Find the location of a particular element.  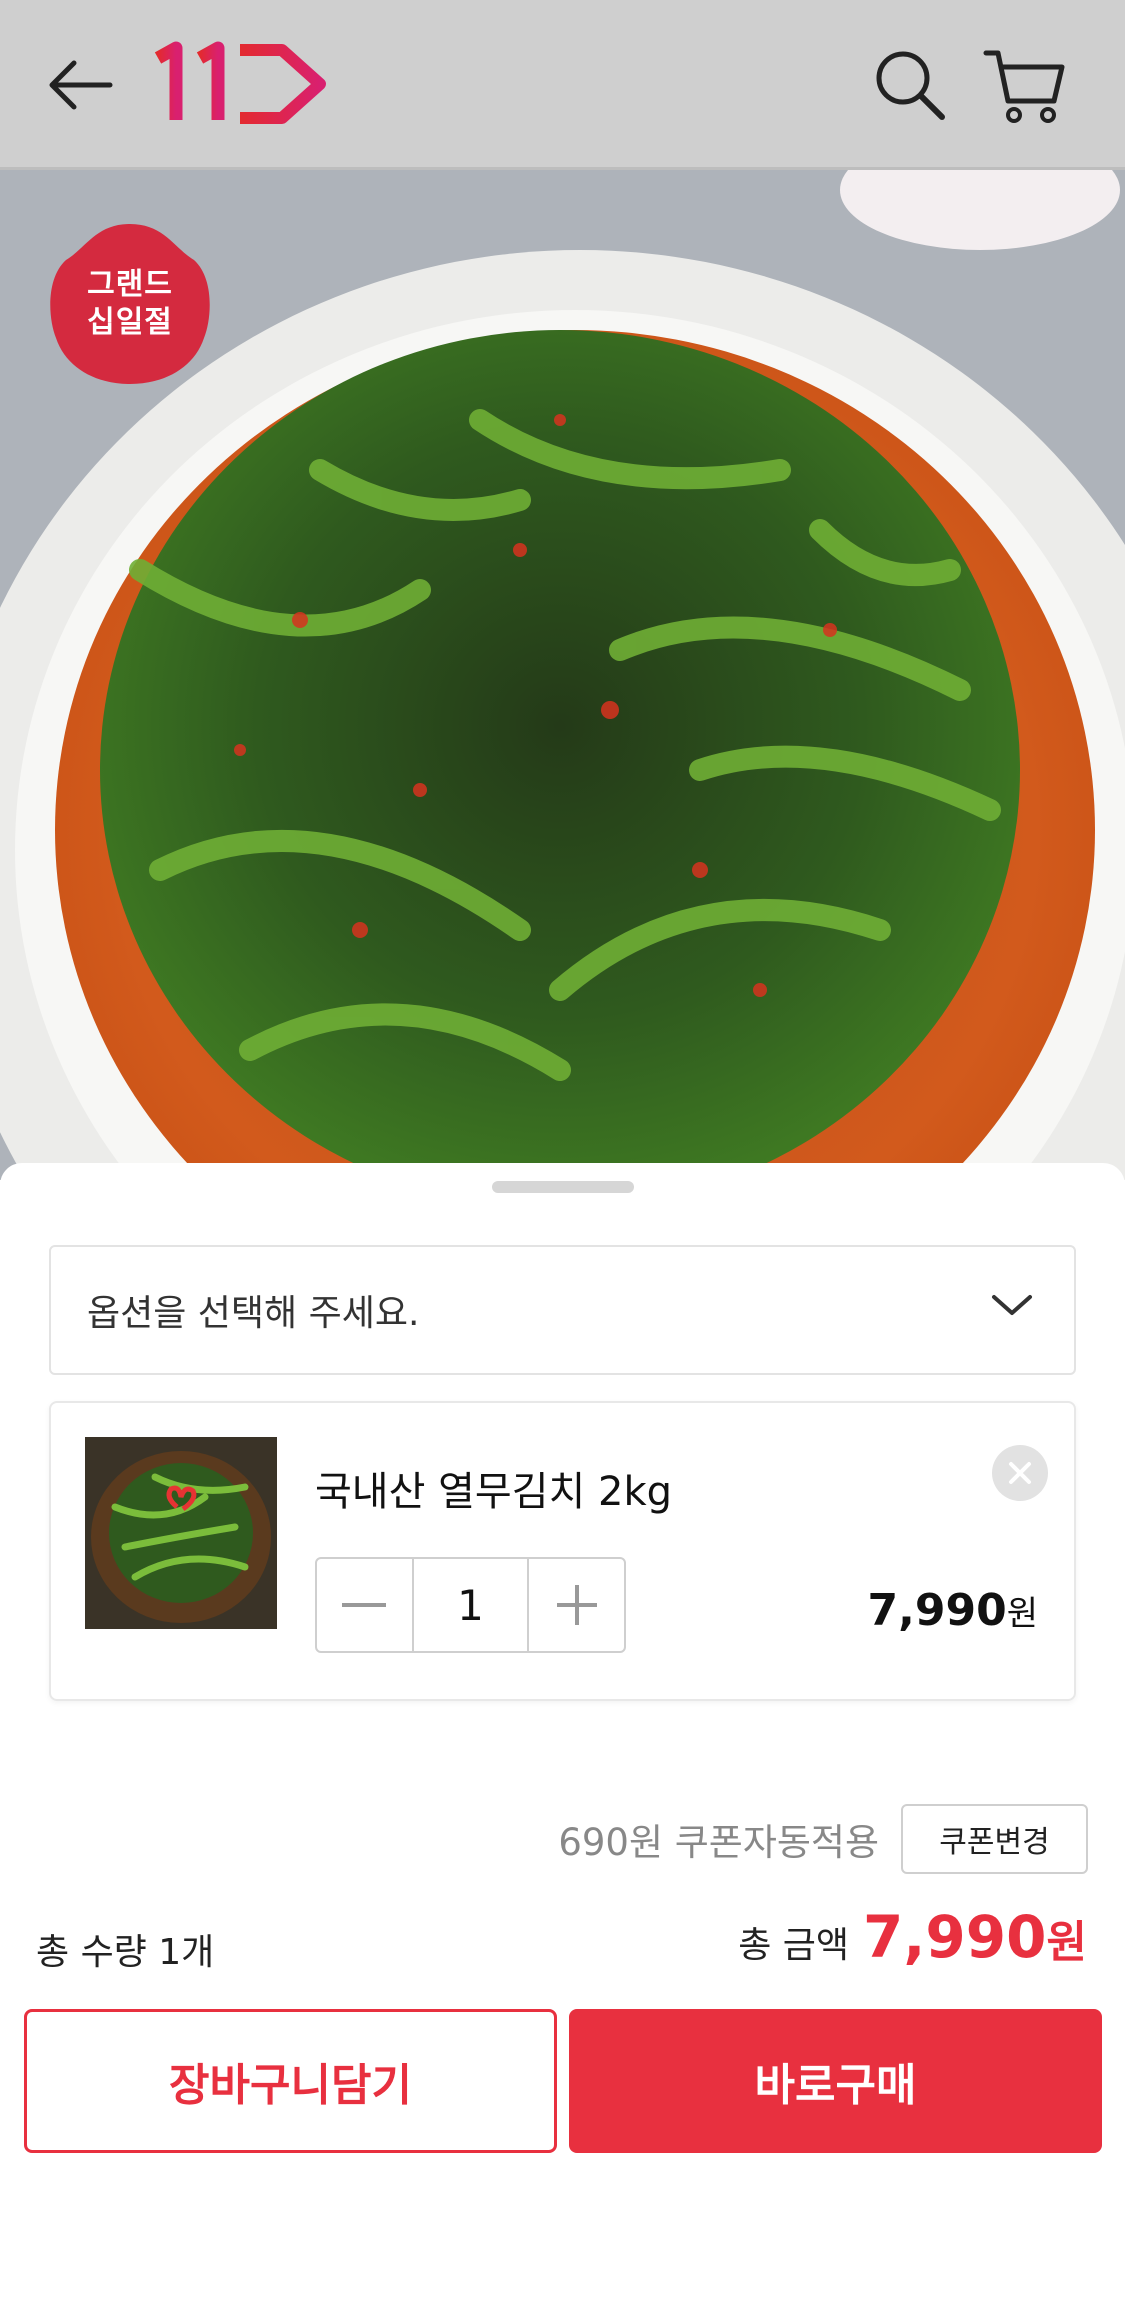

total-amount: 총 금액 7,990 원 is located at coordinates (912, 1937).